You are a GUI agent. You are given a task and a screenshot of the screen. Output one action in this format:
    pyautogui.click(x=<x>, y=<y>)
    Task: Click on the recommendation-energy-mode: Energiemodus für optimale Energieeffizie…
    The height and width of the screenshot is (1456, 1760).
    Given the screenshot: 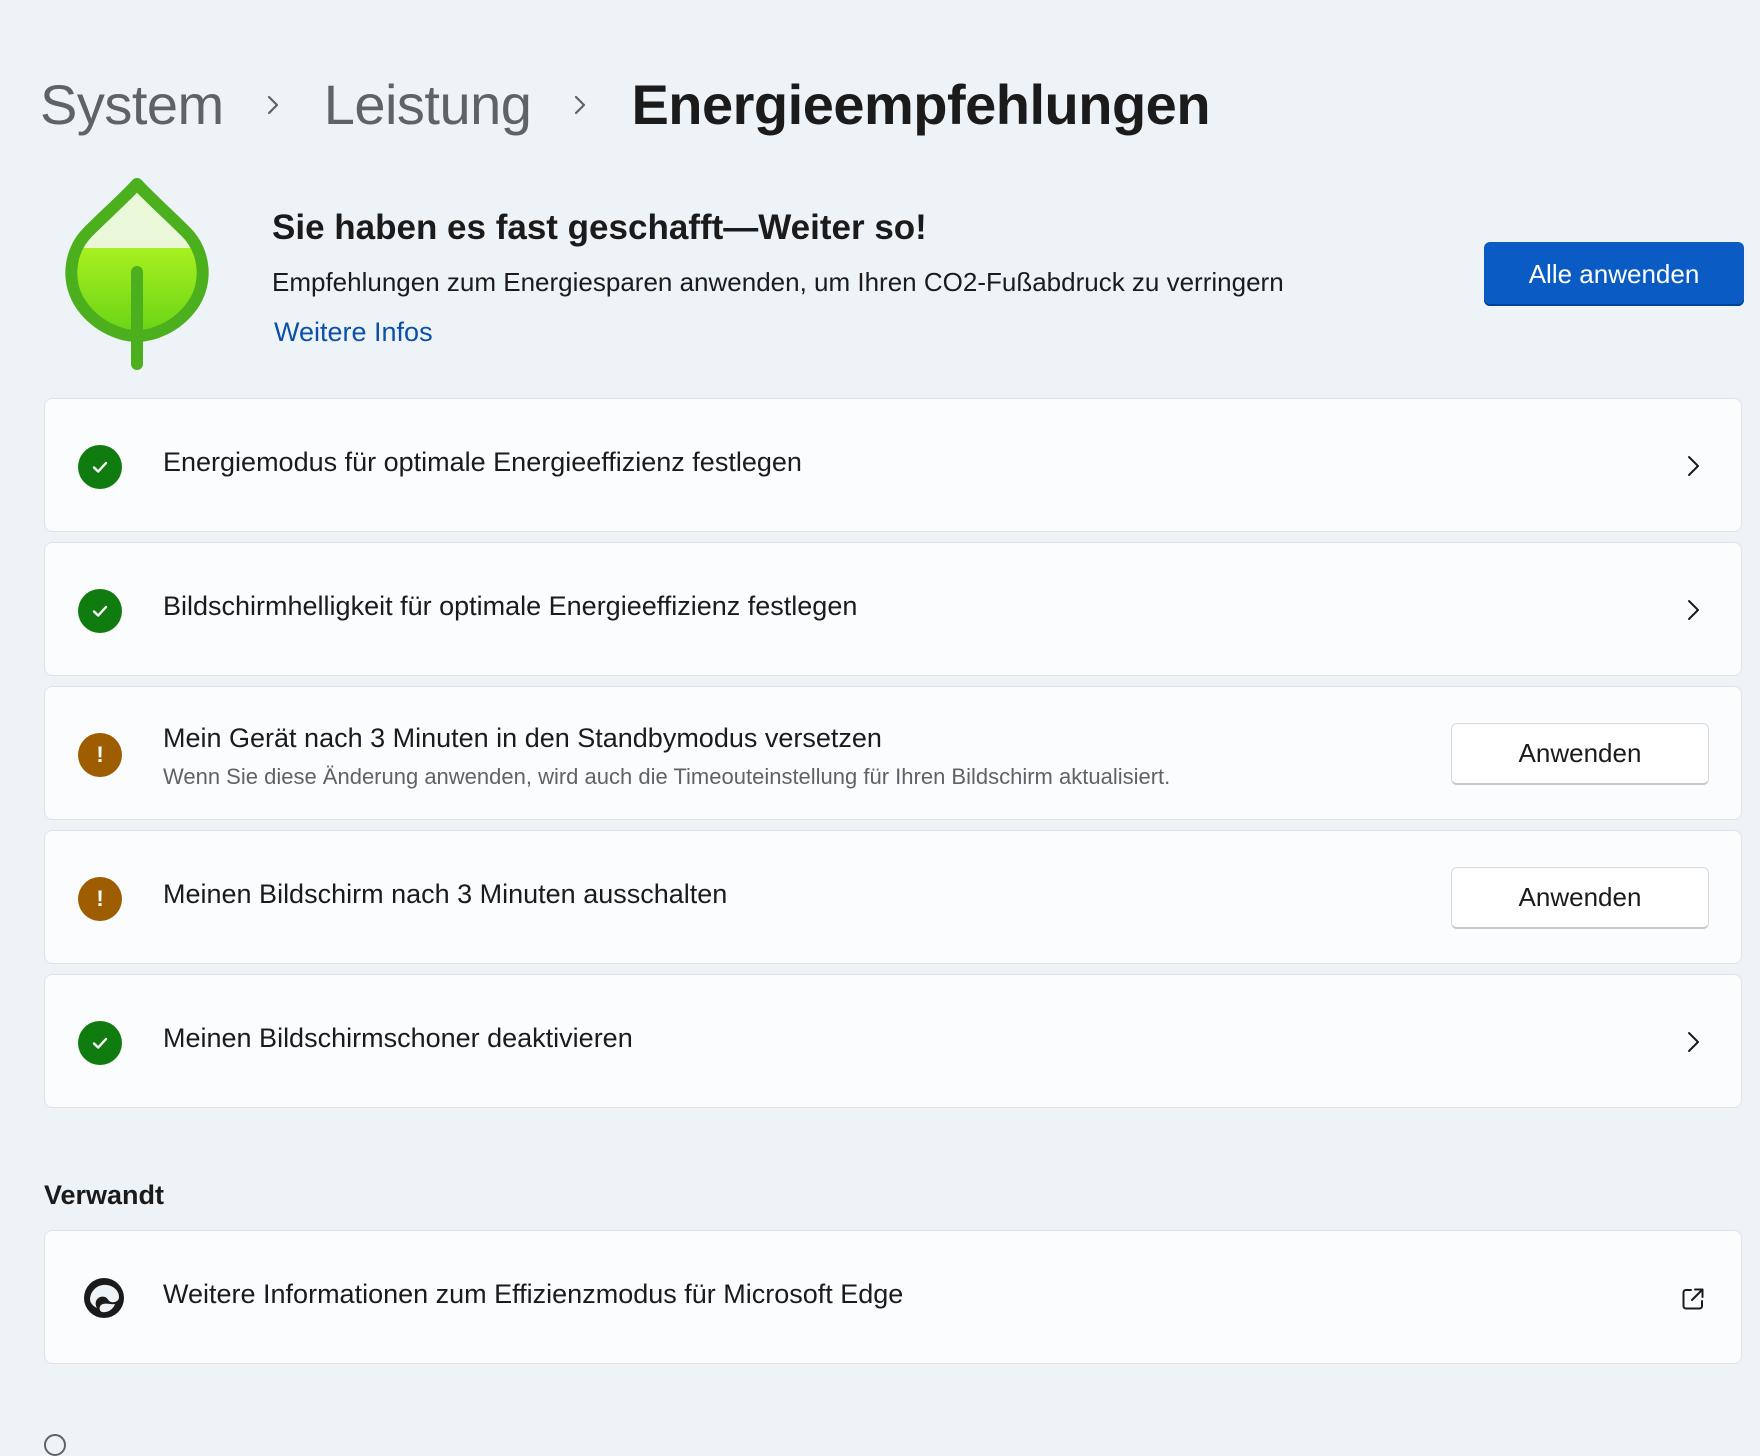 What is the action you would take?
    pyautogui.click(x=893, y=465)
    